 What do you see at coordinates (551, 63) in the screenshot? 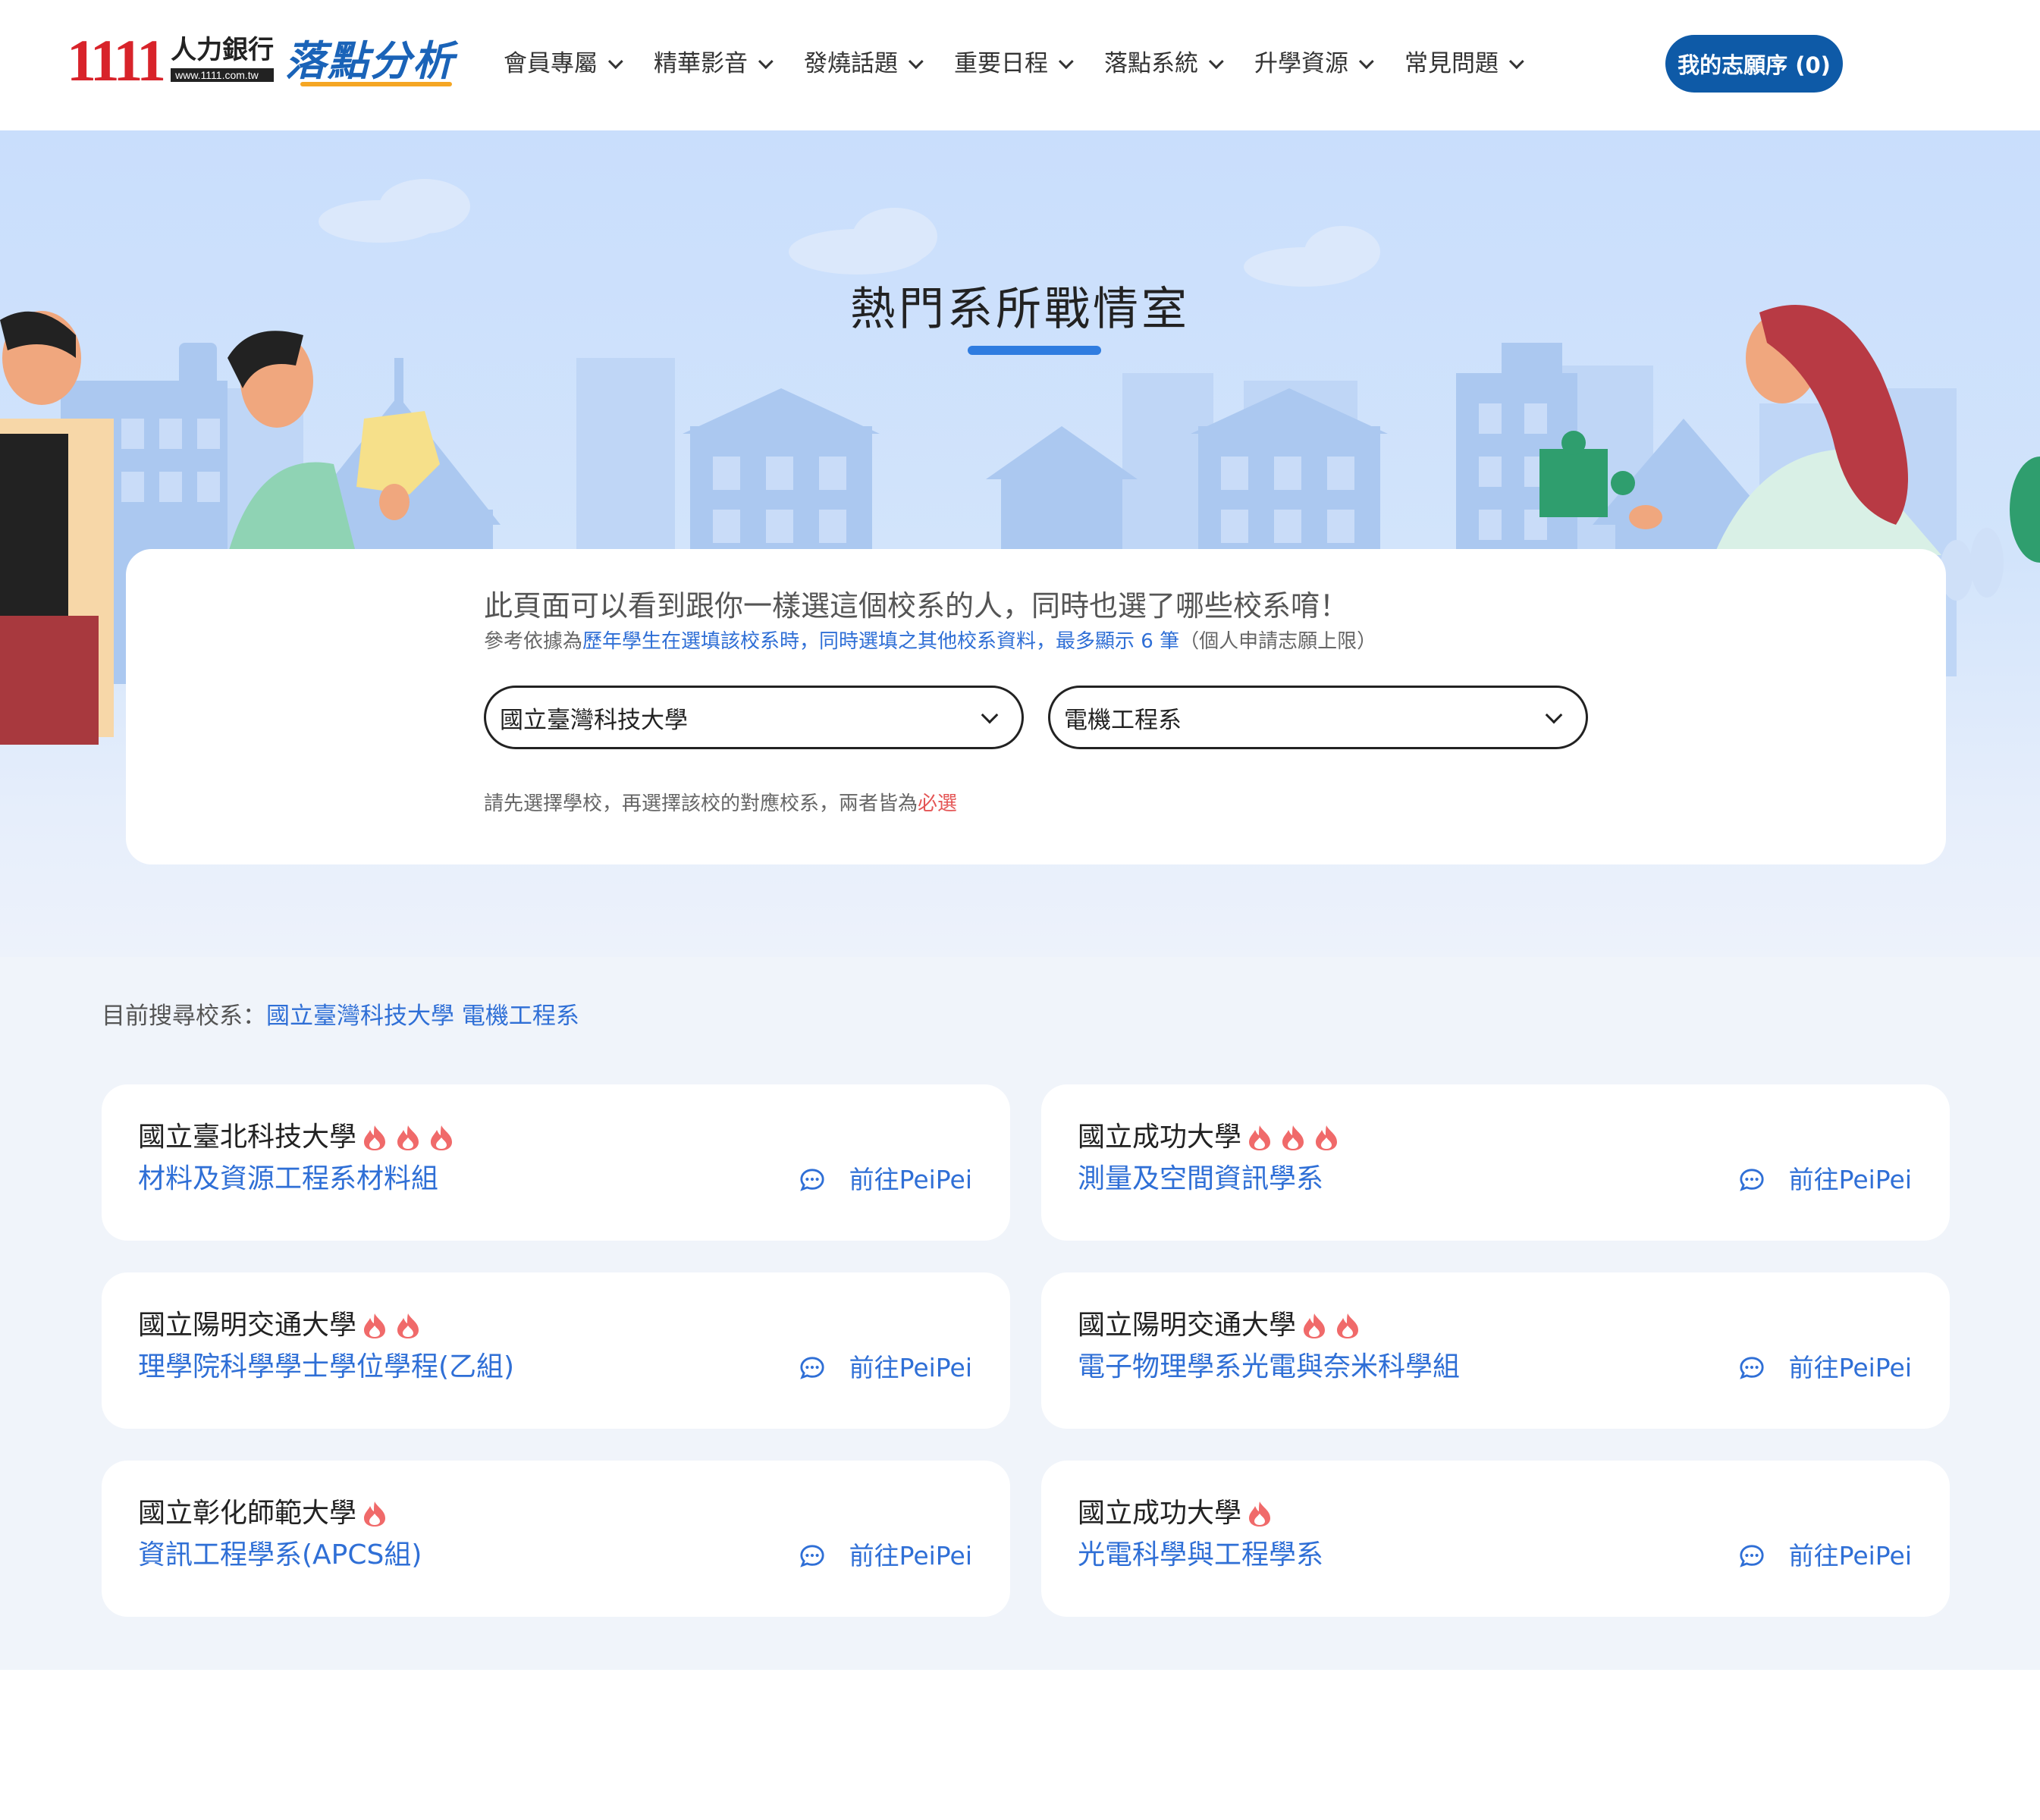
I see `nav-label: 會員專屬` at bounding box center [551, 63].